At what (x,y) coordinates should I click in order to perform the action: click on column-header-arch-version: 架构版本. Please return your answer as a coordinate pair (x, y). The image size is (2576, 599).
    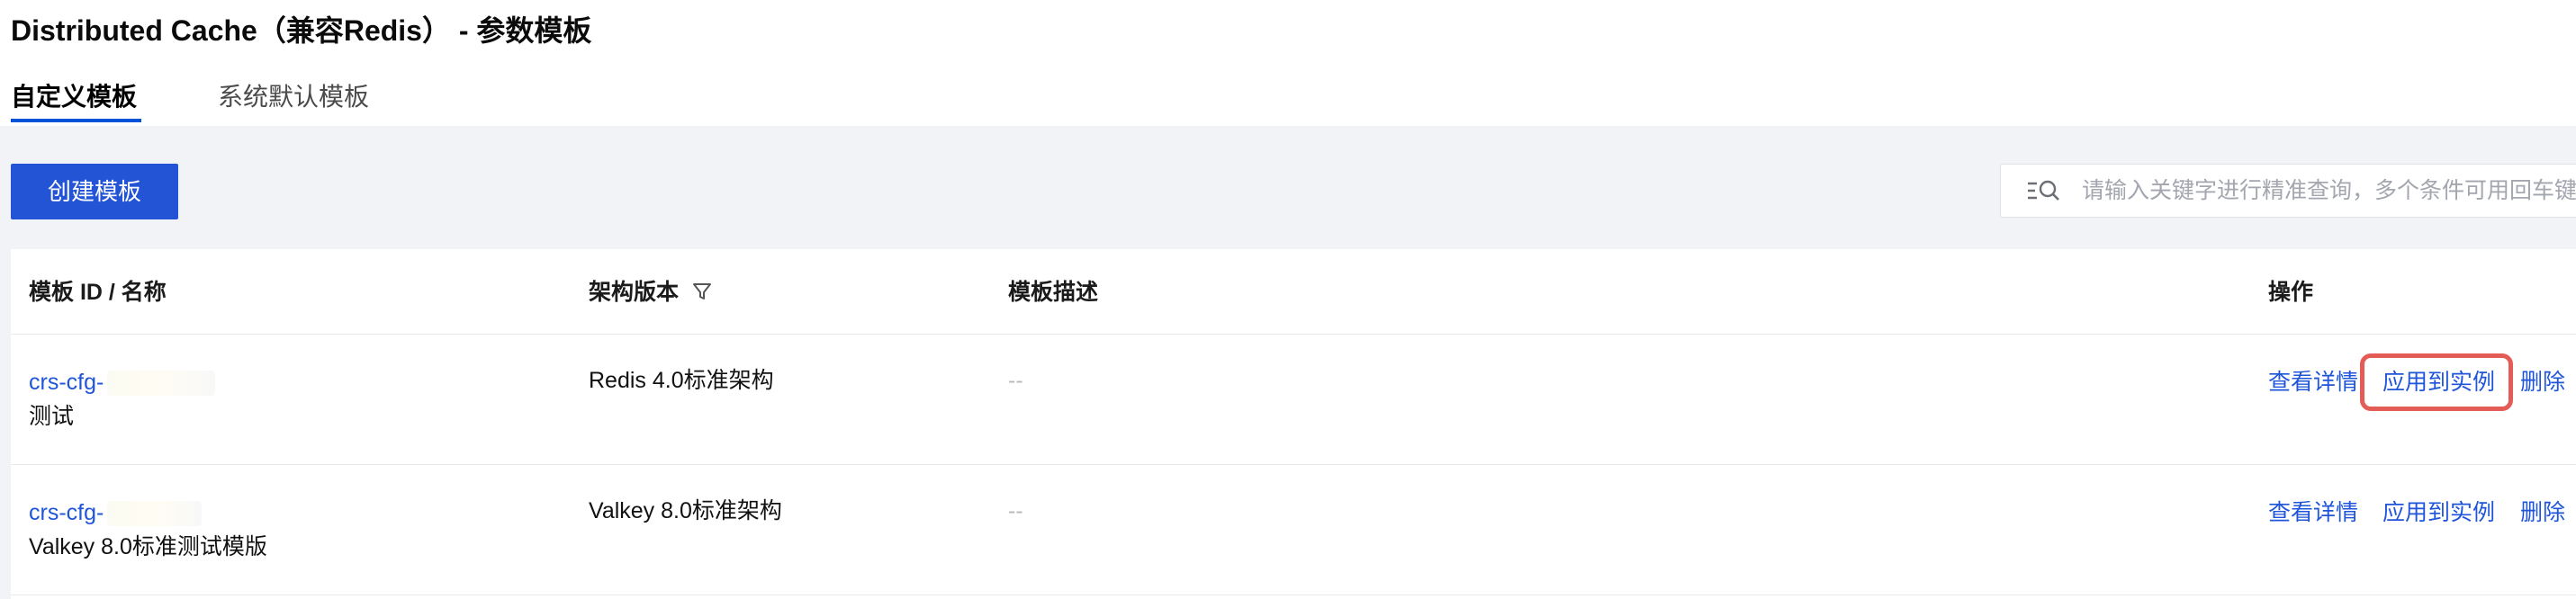
    Looking at the image, I should click on (651, 292).